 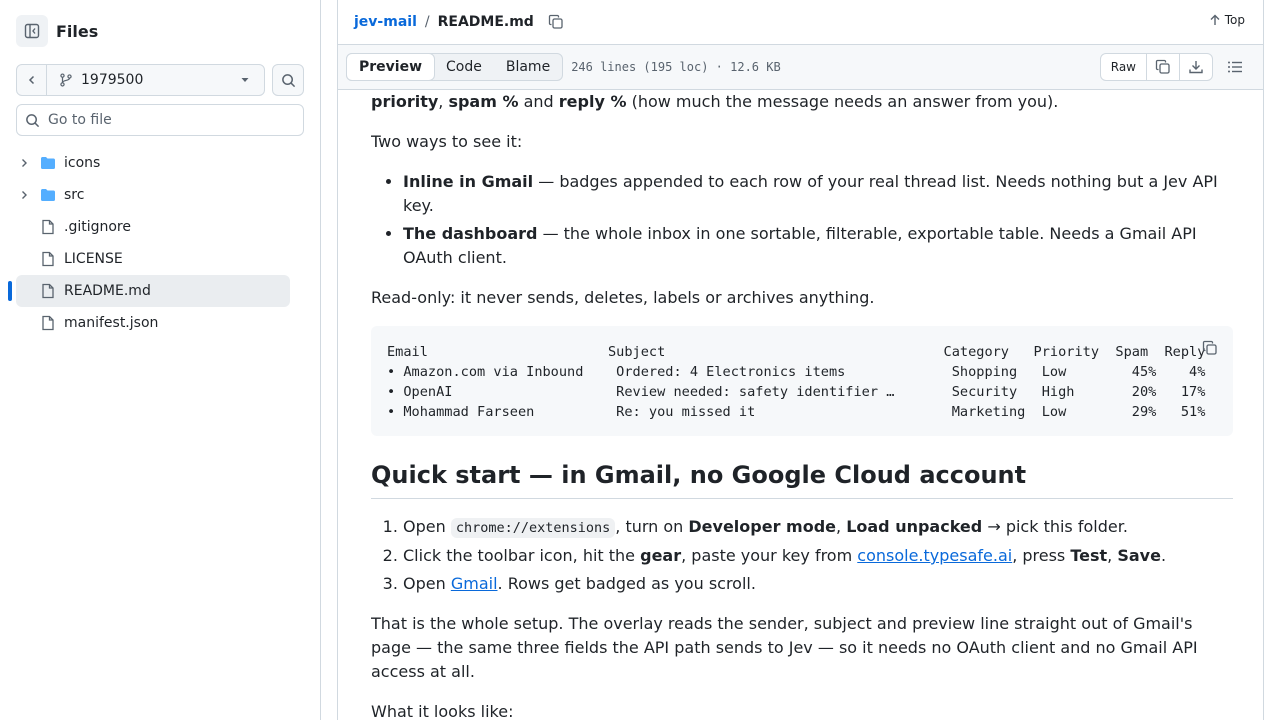 I want to click on sidebar-title: Files, so click(x=77, y=31).